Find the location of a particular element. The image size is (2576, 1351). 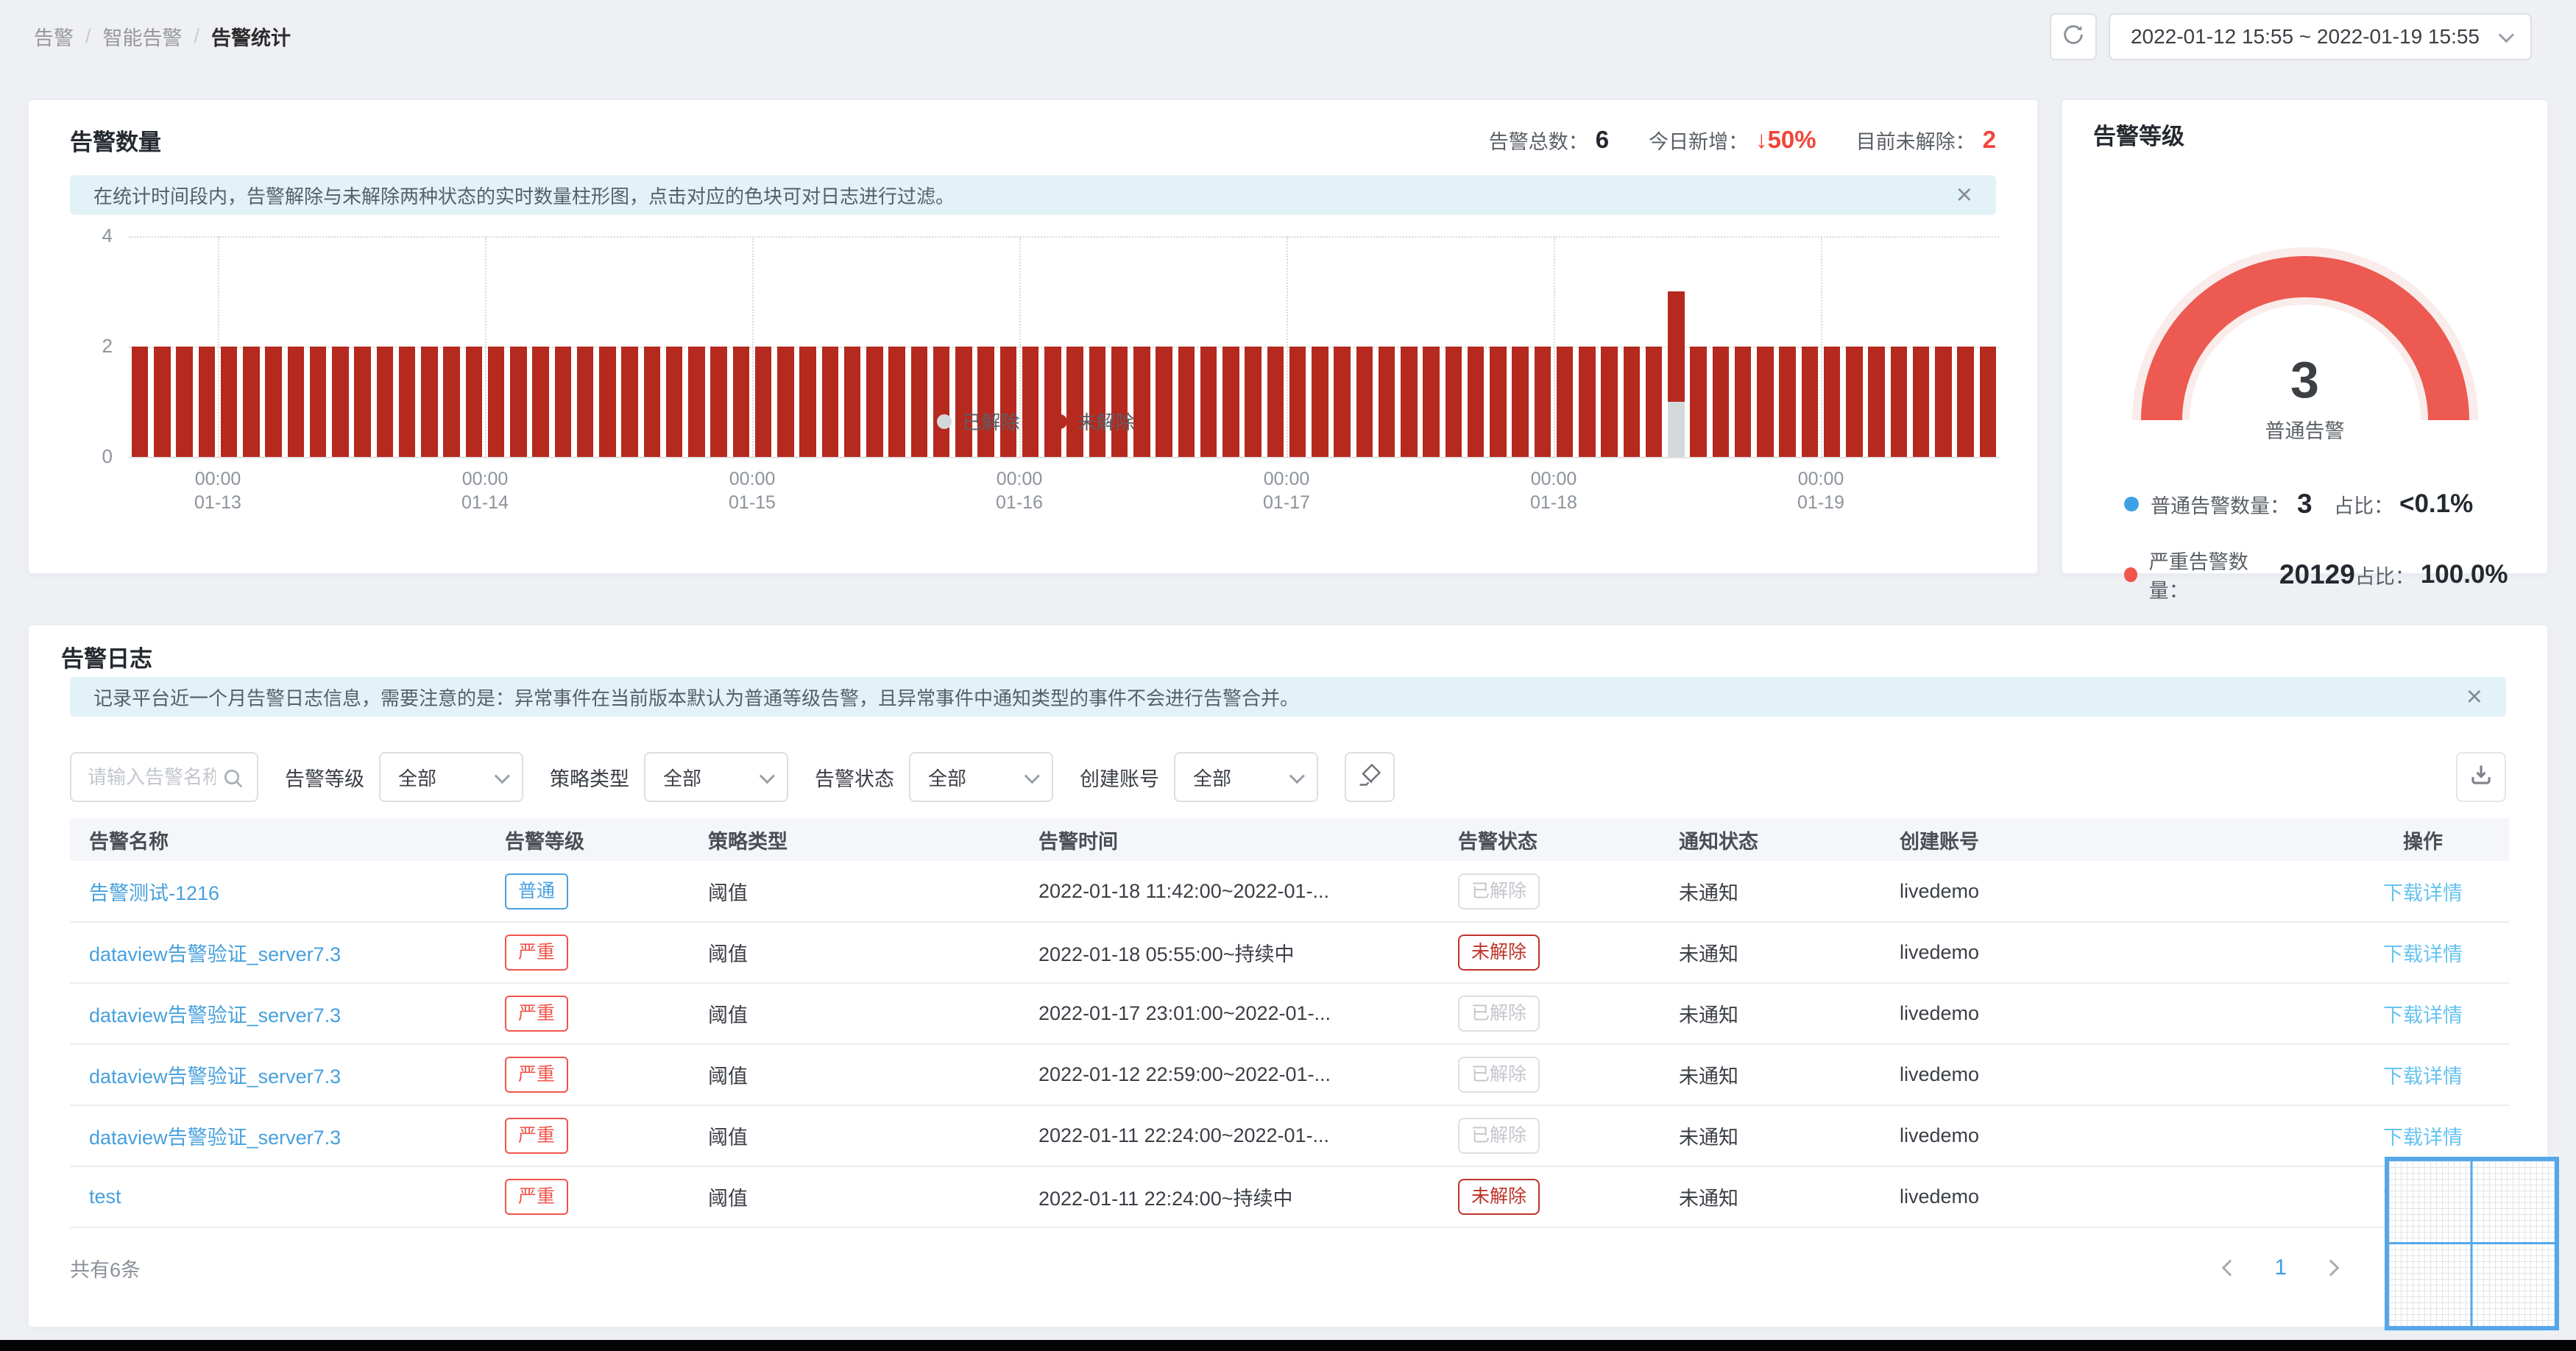

alarm-name-search is located at coordinates (164, 777).